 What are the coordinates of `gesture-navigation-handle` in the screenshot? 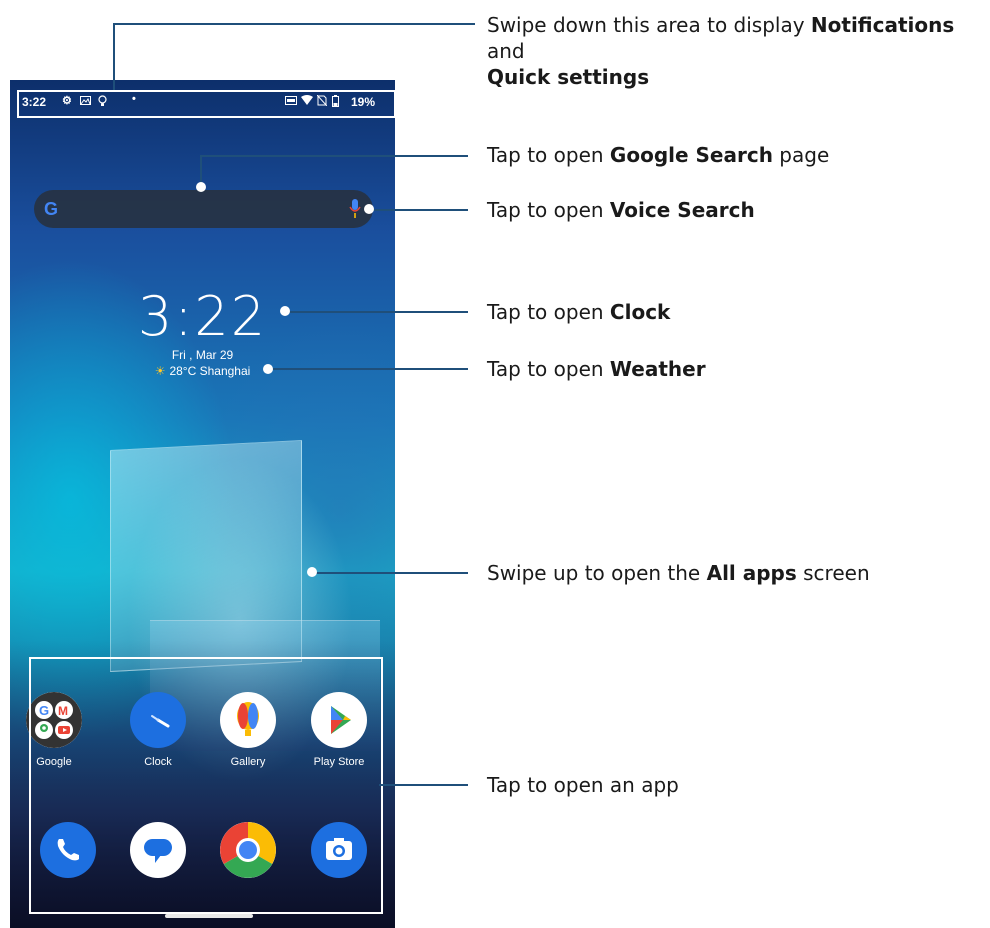 It's located at (209, 916).